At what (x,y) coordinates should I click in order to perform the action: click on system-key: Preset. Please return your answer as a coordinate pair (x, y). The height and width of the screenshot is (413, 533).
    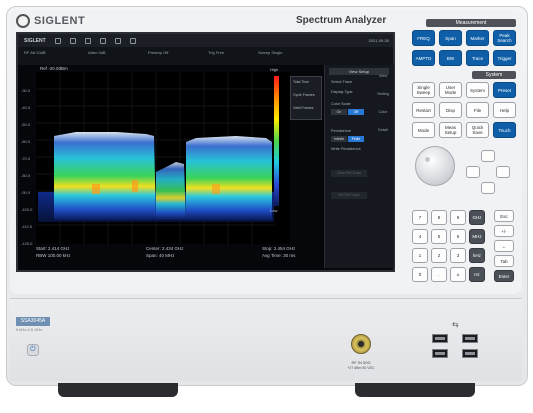
    Looking at the image, I should click on (504, 90).